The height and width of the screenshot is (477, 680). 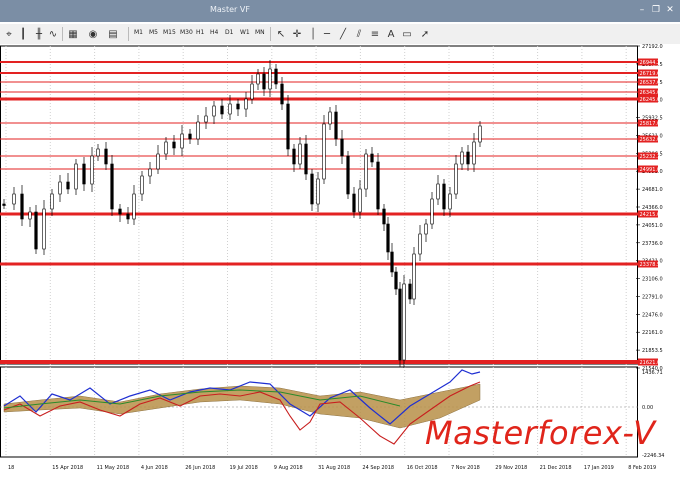 What do you see at coordinates (327, 34) in the screenshot?
I see `horizontal-line-icon: ─` at bounding box center [327, 34].